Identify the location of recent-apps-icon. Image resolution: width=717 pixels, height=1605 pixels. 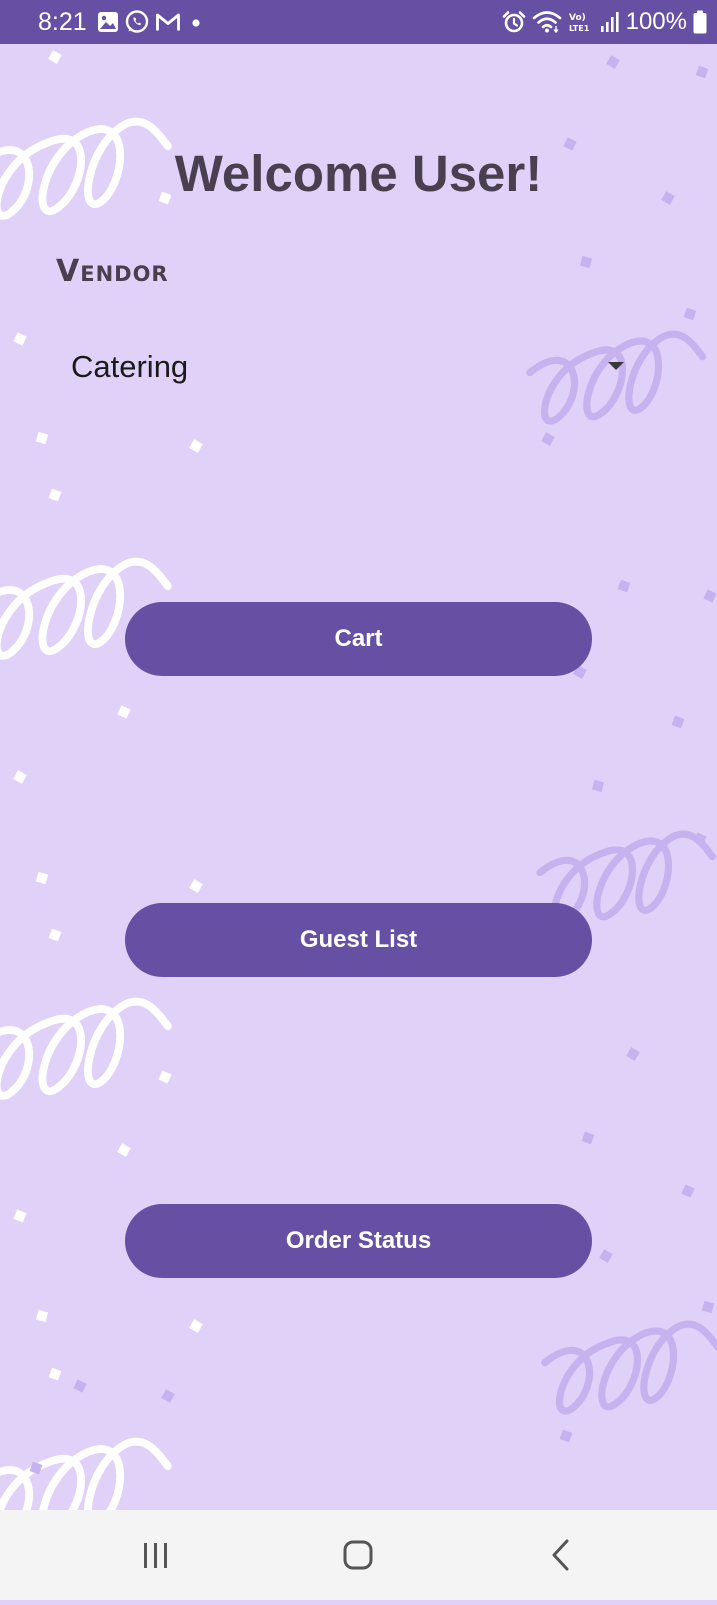
(155, 1555).